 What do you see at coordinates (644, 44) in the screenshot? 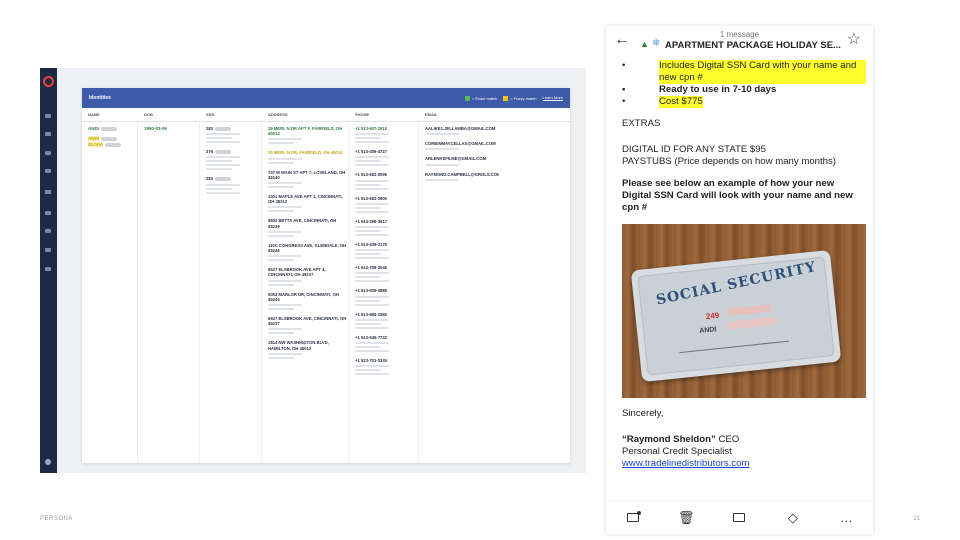
I see `tree-icon: ▲` at bounding box center [644, 44].